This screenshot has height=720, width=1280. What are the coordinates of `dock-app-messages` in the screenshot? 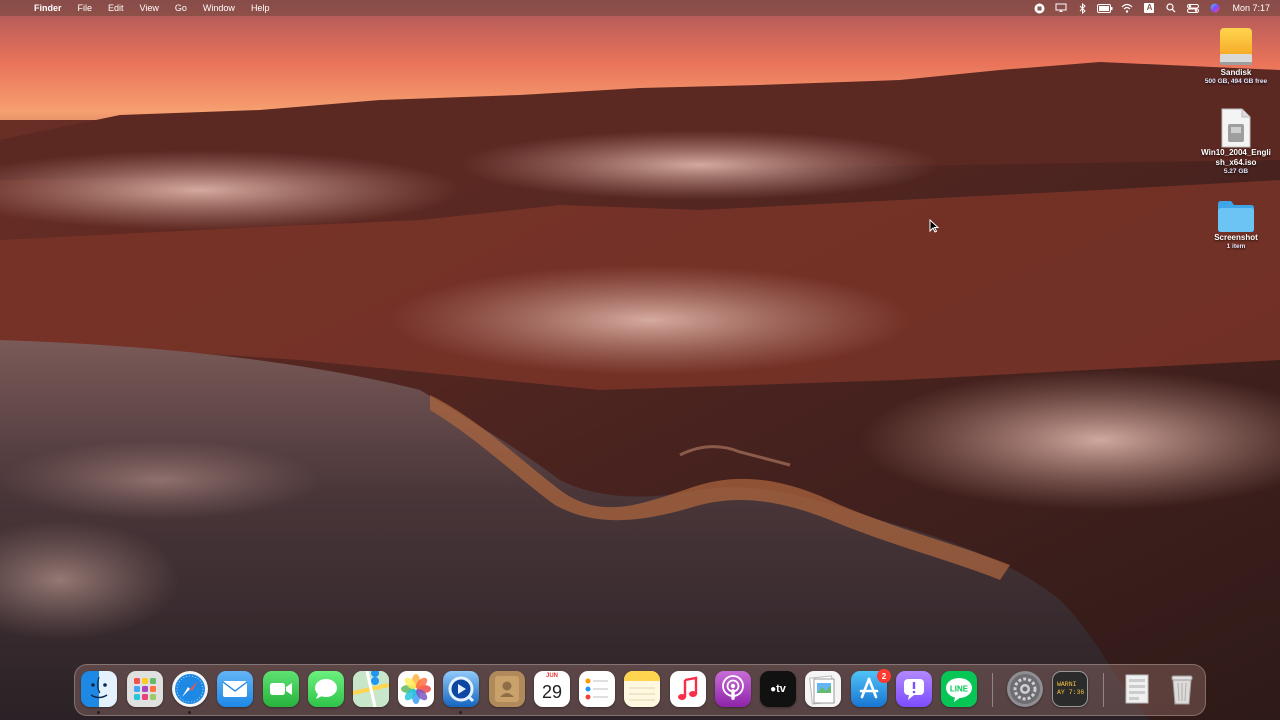 It's located at (326, 689).